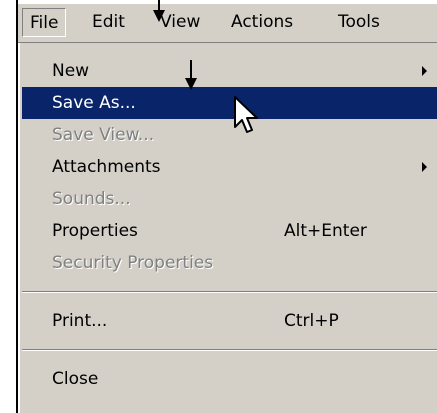 This screenshot has height=413, width=437. I want to click on menu-item-properties-shortcut: Alt+Enter, so click(325, 231).